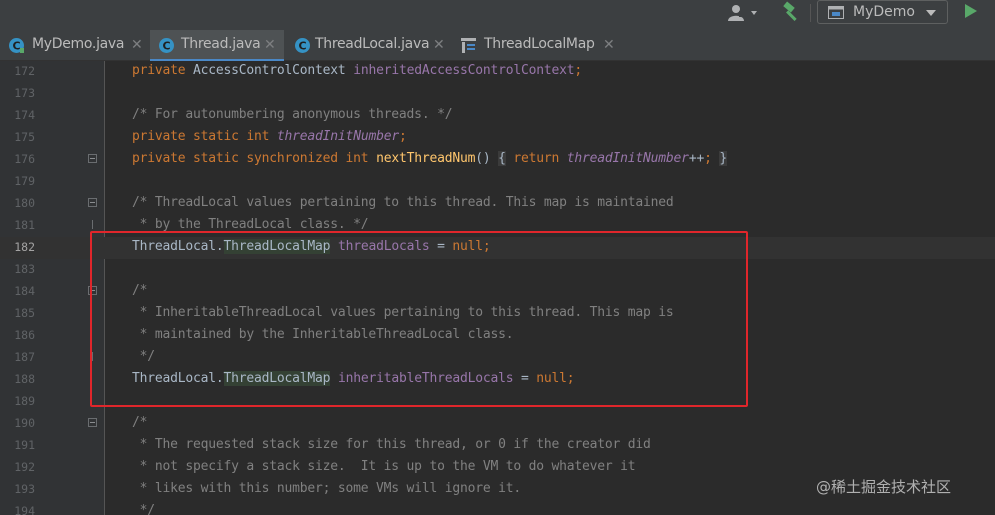 Image resolution: width=995 pixels, height=515 pixels. Describe the element at coordinates (78, 44) in the screenshot. I see `tab-label: MyDemo.java` at that location.